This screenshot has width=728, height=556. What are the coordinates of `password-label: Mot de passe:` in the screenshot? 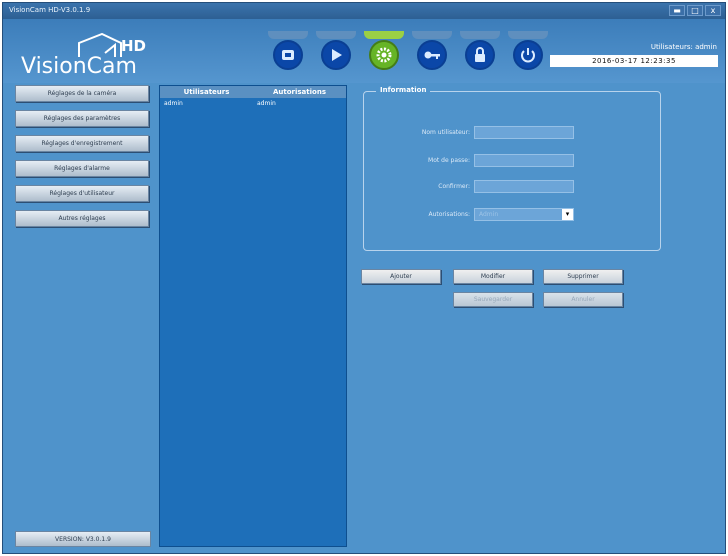 It's located at (449, 160).